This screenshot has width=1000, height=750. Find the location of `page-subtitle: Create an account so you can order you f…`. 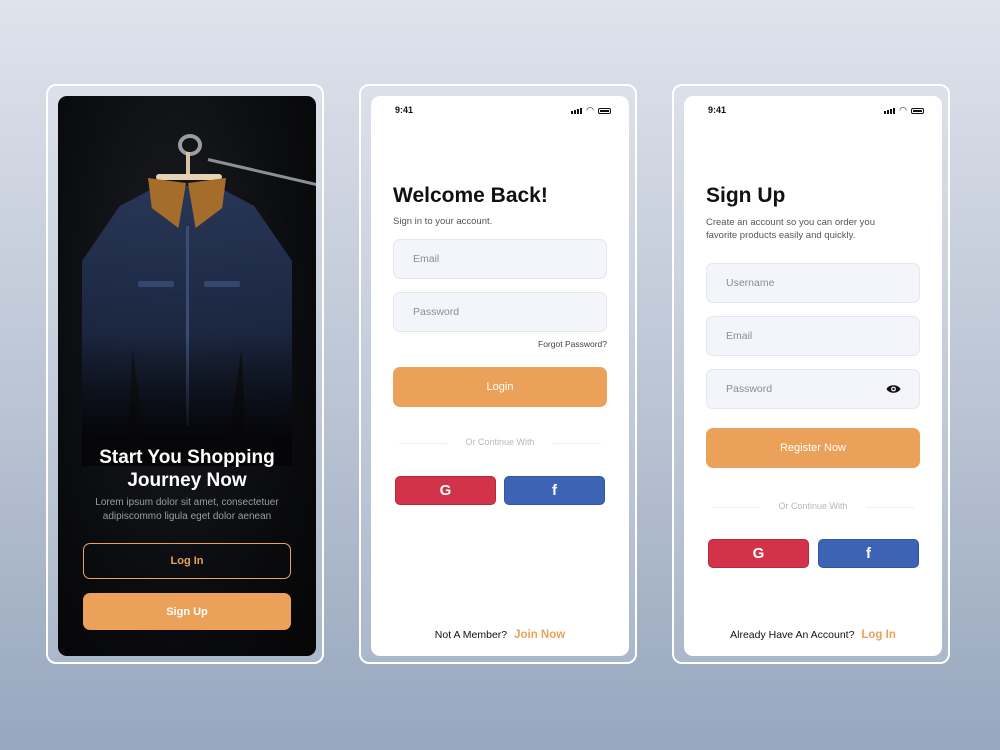

page-subtitle: Create an account so you can order you f… is located at coordinates (790, 229).